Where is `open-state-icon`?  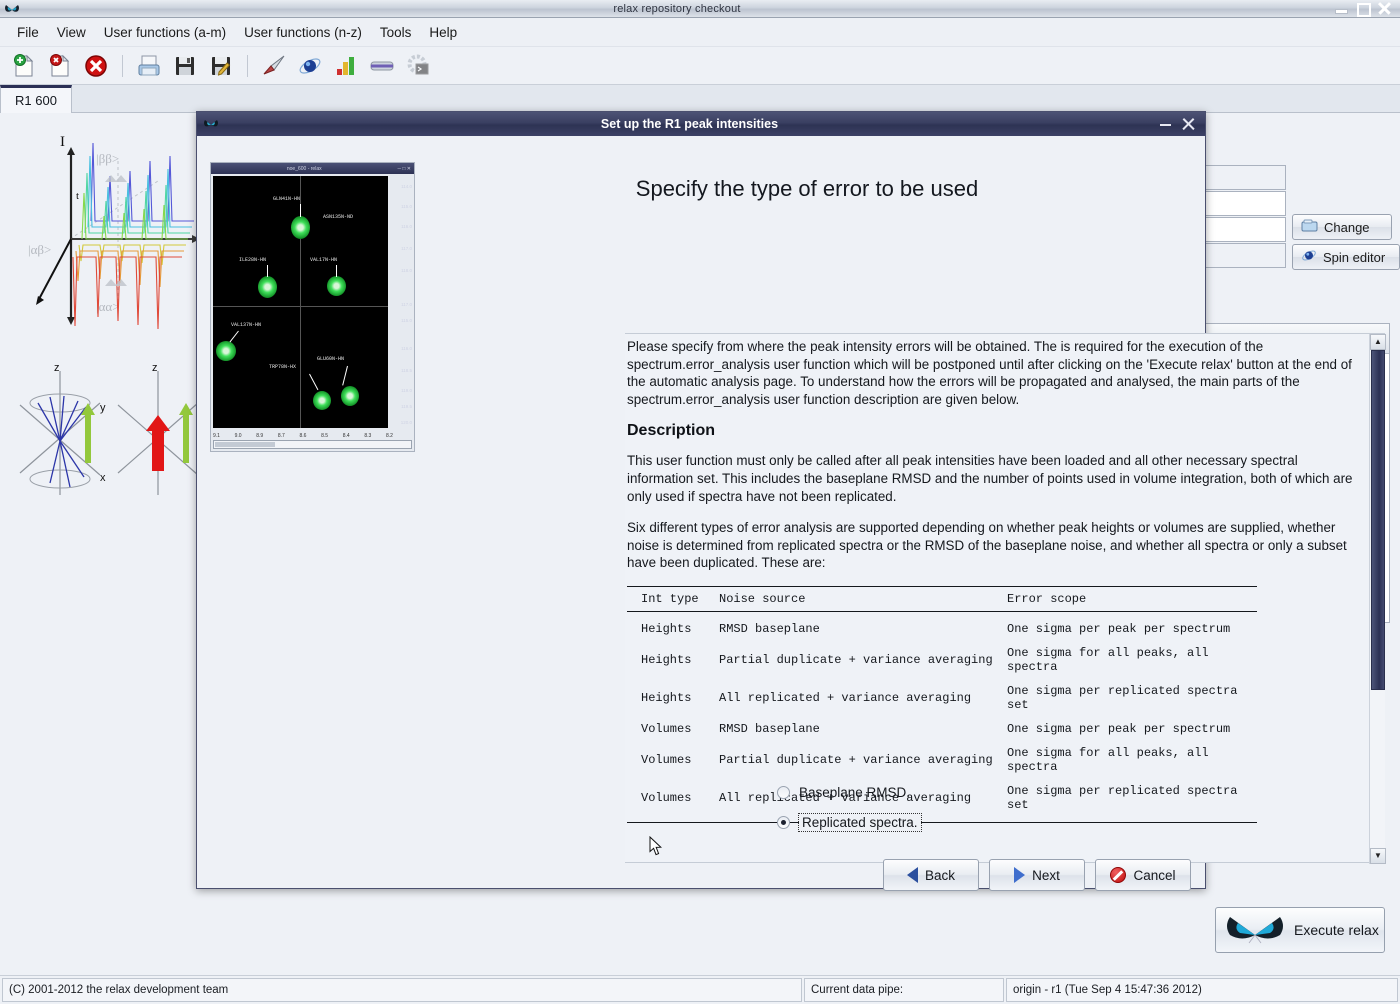
open-state-icon is located at coordinates (149, 66).